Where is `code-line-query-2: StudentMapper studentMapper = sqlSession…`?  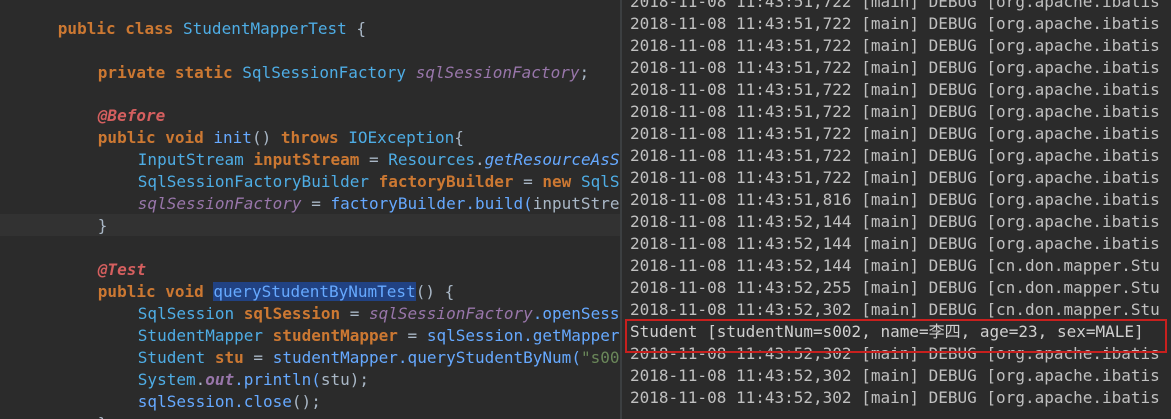
code-line-query-2: StudentMapper studentMapper = sqlSession… is located at coordinates (350, 324).